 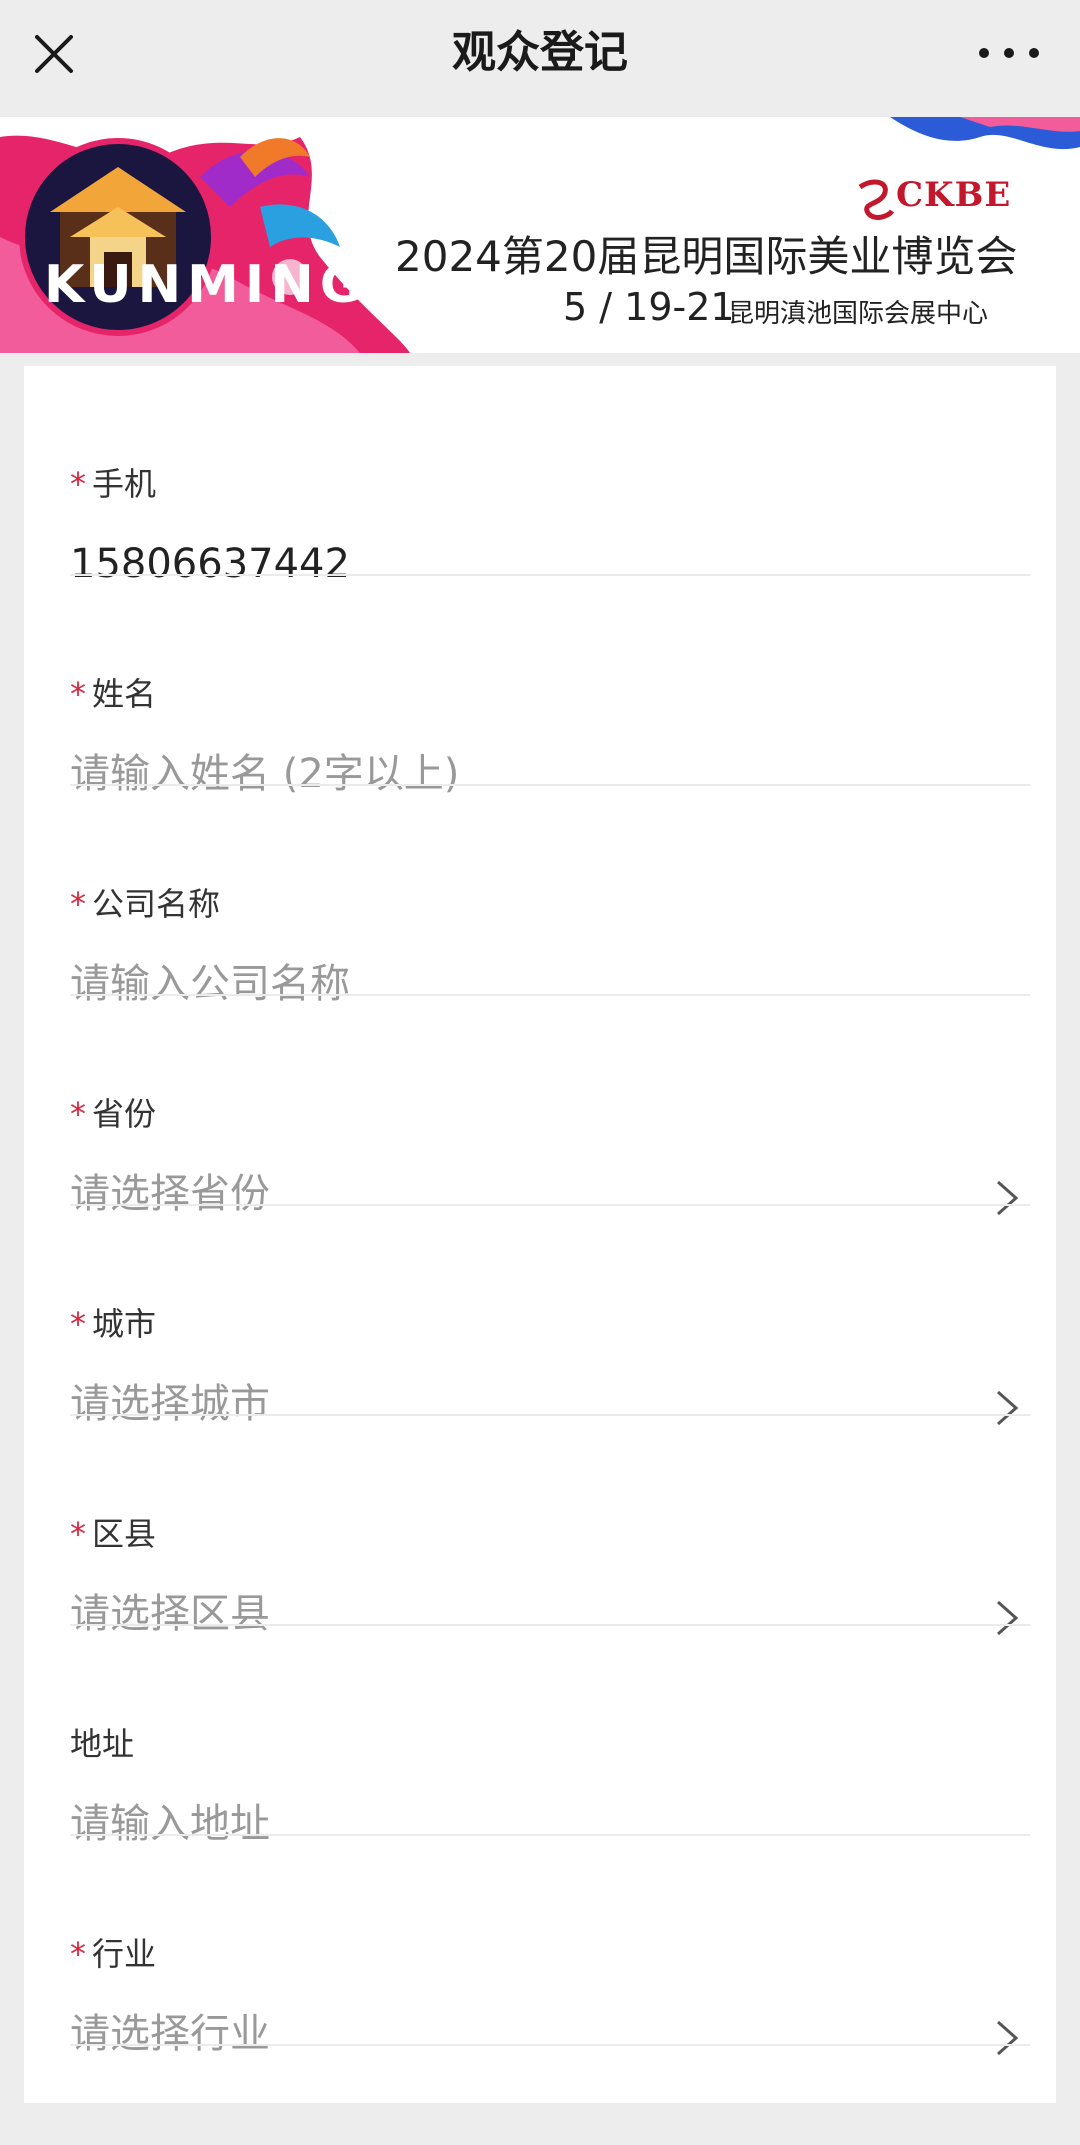 I want to click on divider, so click(x=550, y=2045).